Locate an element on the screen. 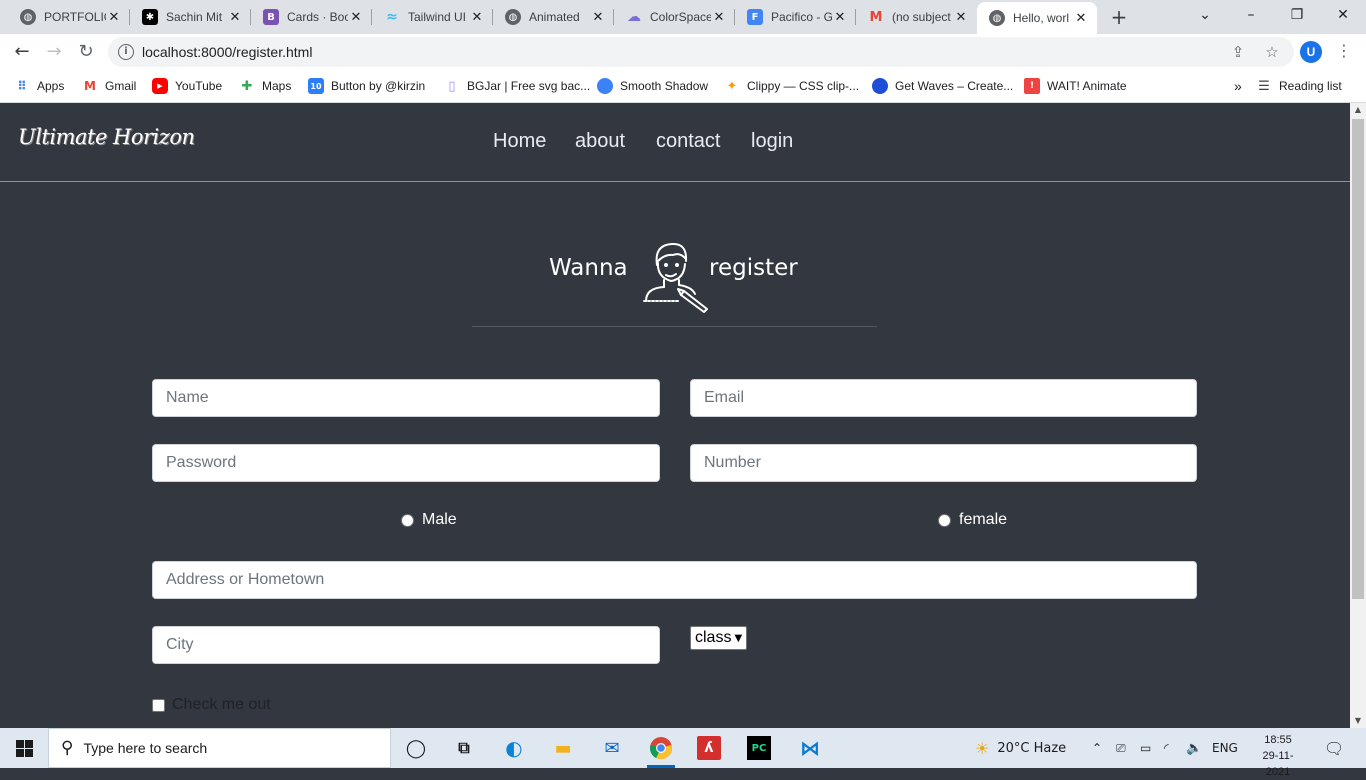 The height and width of the screenshot is (780, 1366). scrollbar-thumb is located at coordinates (1358, 359).